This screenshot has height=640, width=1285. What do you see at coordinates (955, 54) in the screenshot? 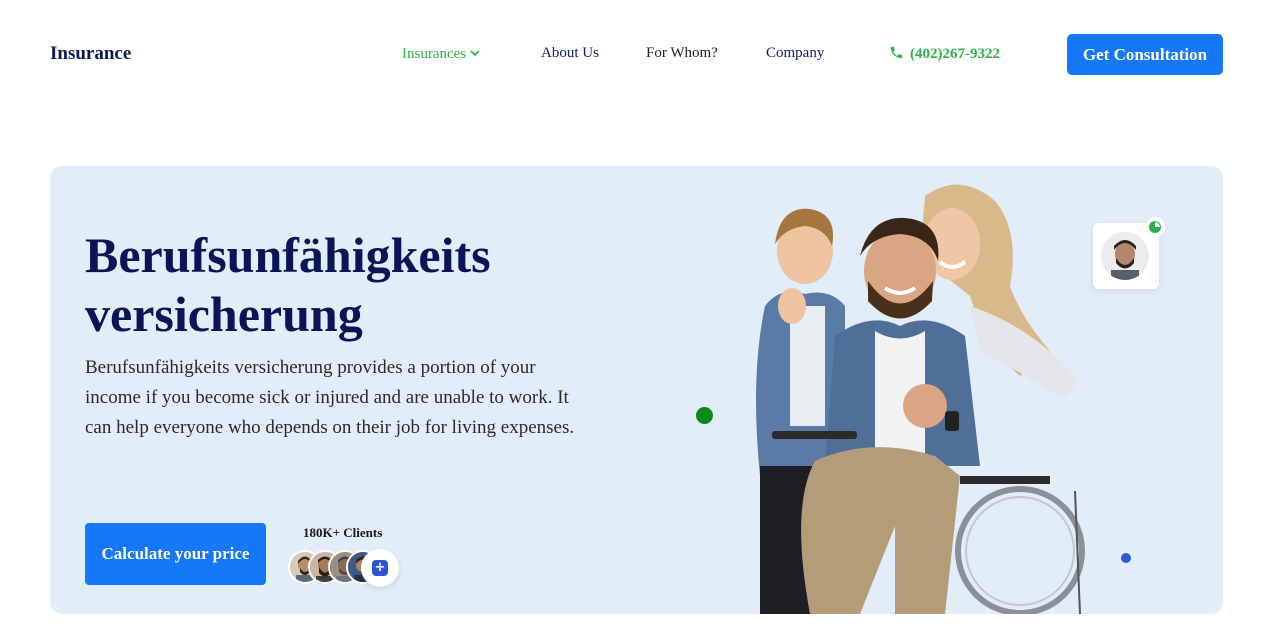
I see `phone-number: (402)267-9322` at bounding box center [955, 54].